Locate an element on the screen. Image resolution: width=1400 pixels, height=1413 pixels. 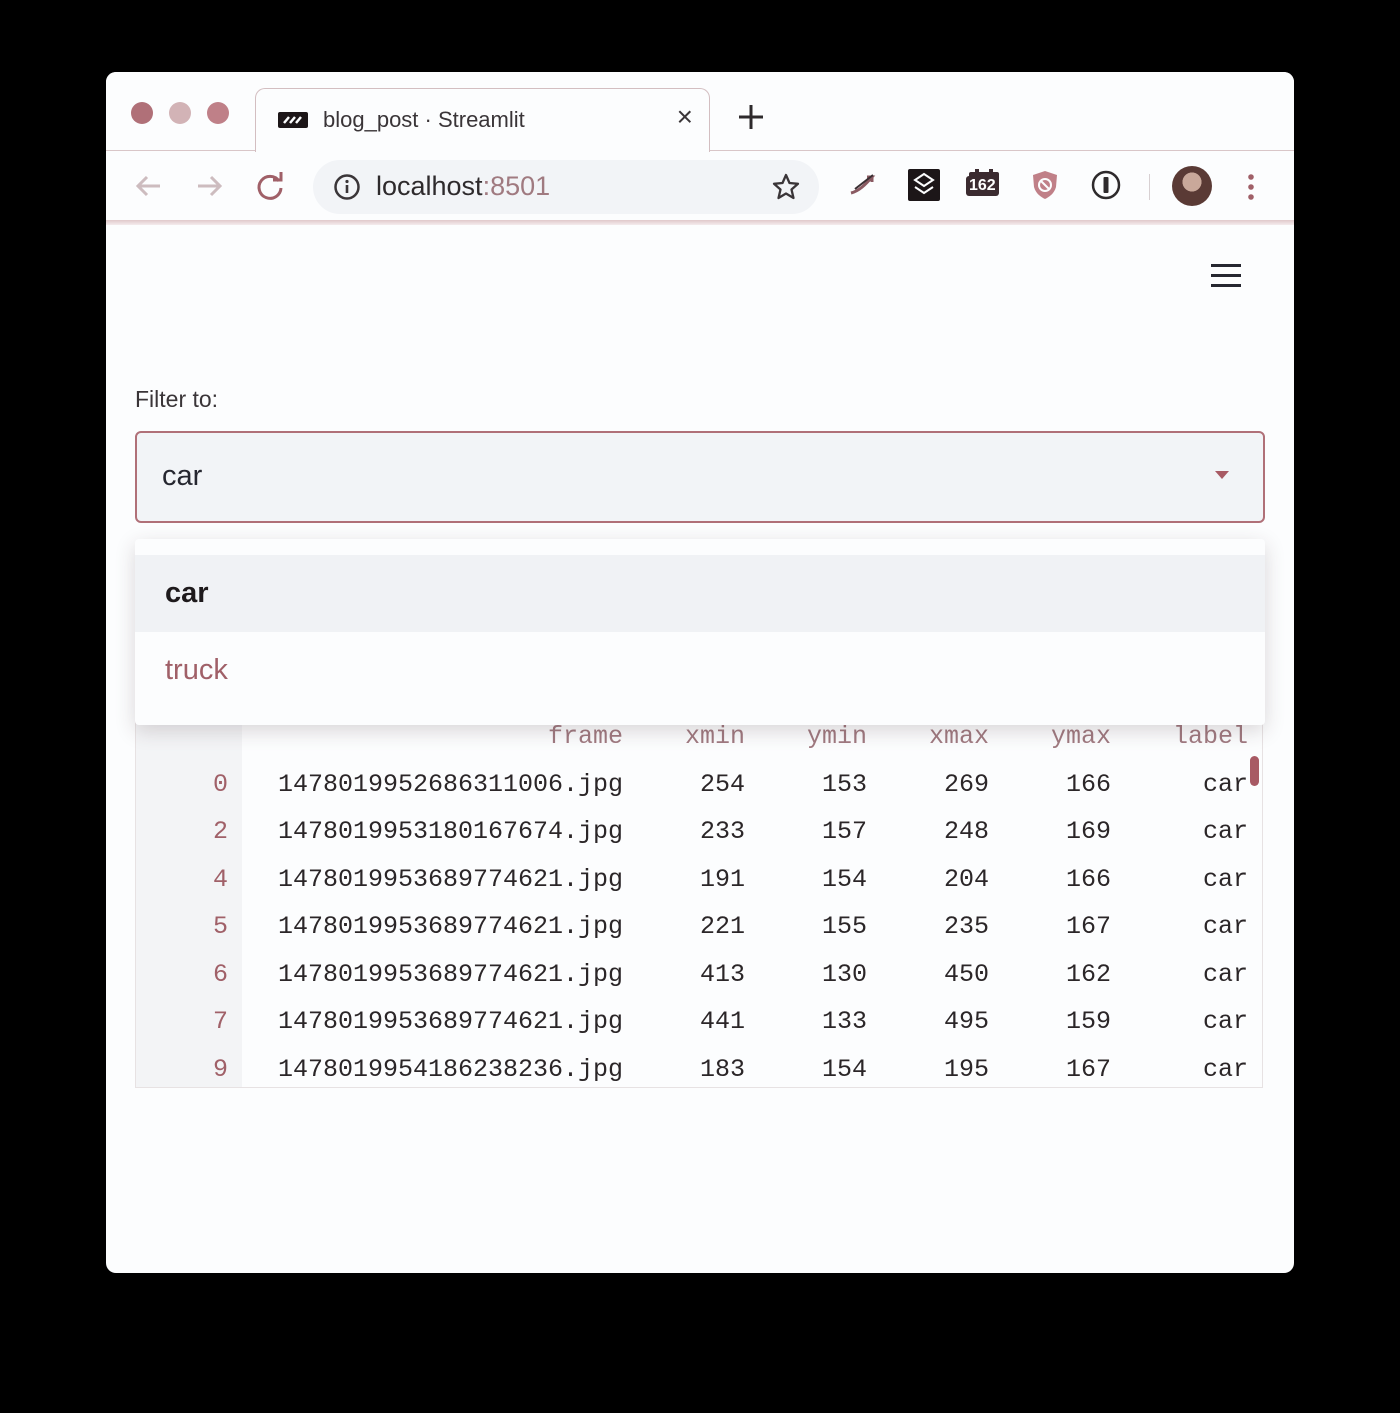
table-cell-xmax: 204 is located at coordinates (966, 879).